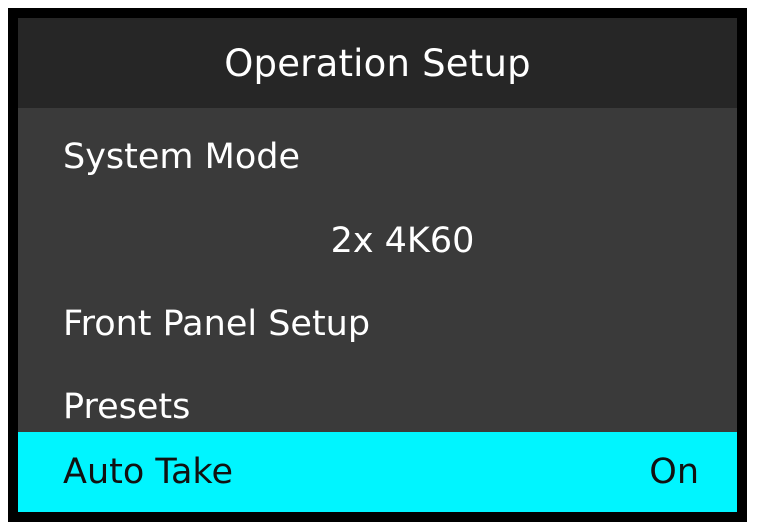  I want to click on menu-item-label: Presets, so click(127, 407).